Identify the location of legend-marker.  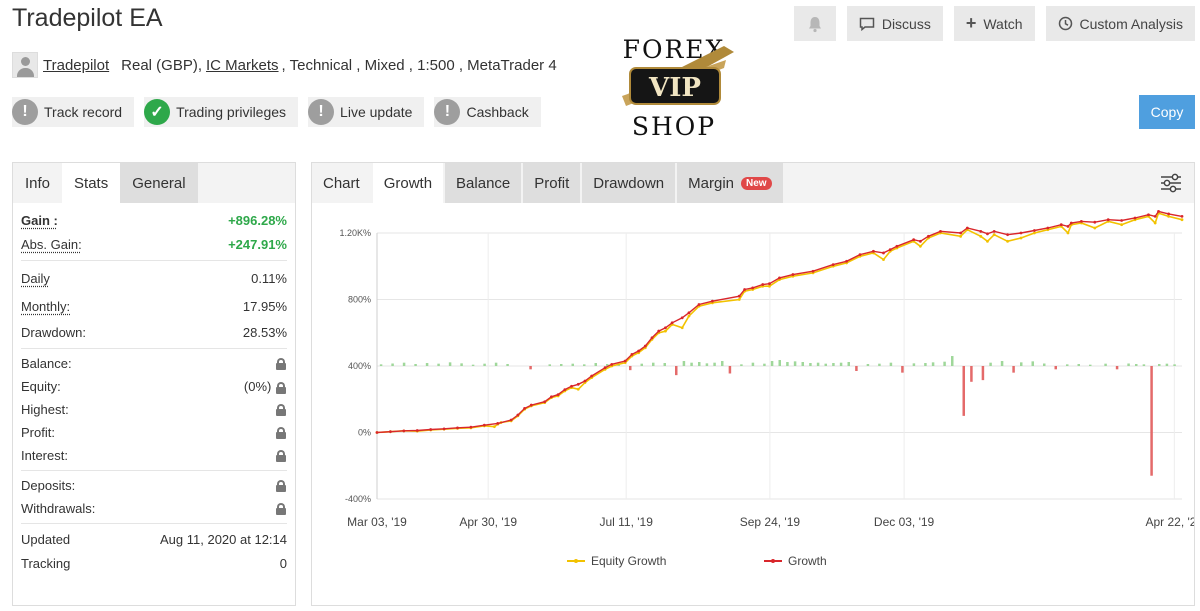
(576, 561).